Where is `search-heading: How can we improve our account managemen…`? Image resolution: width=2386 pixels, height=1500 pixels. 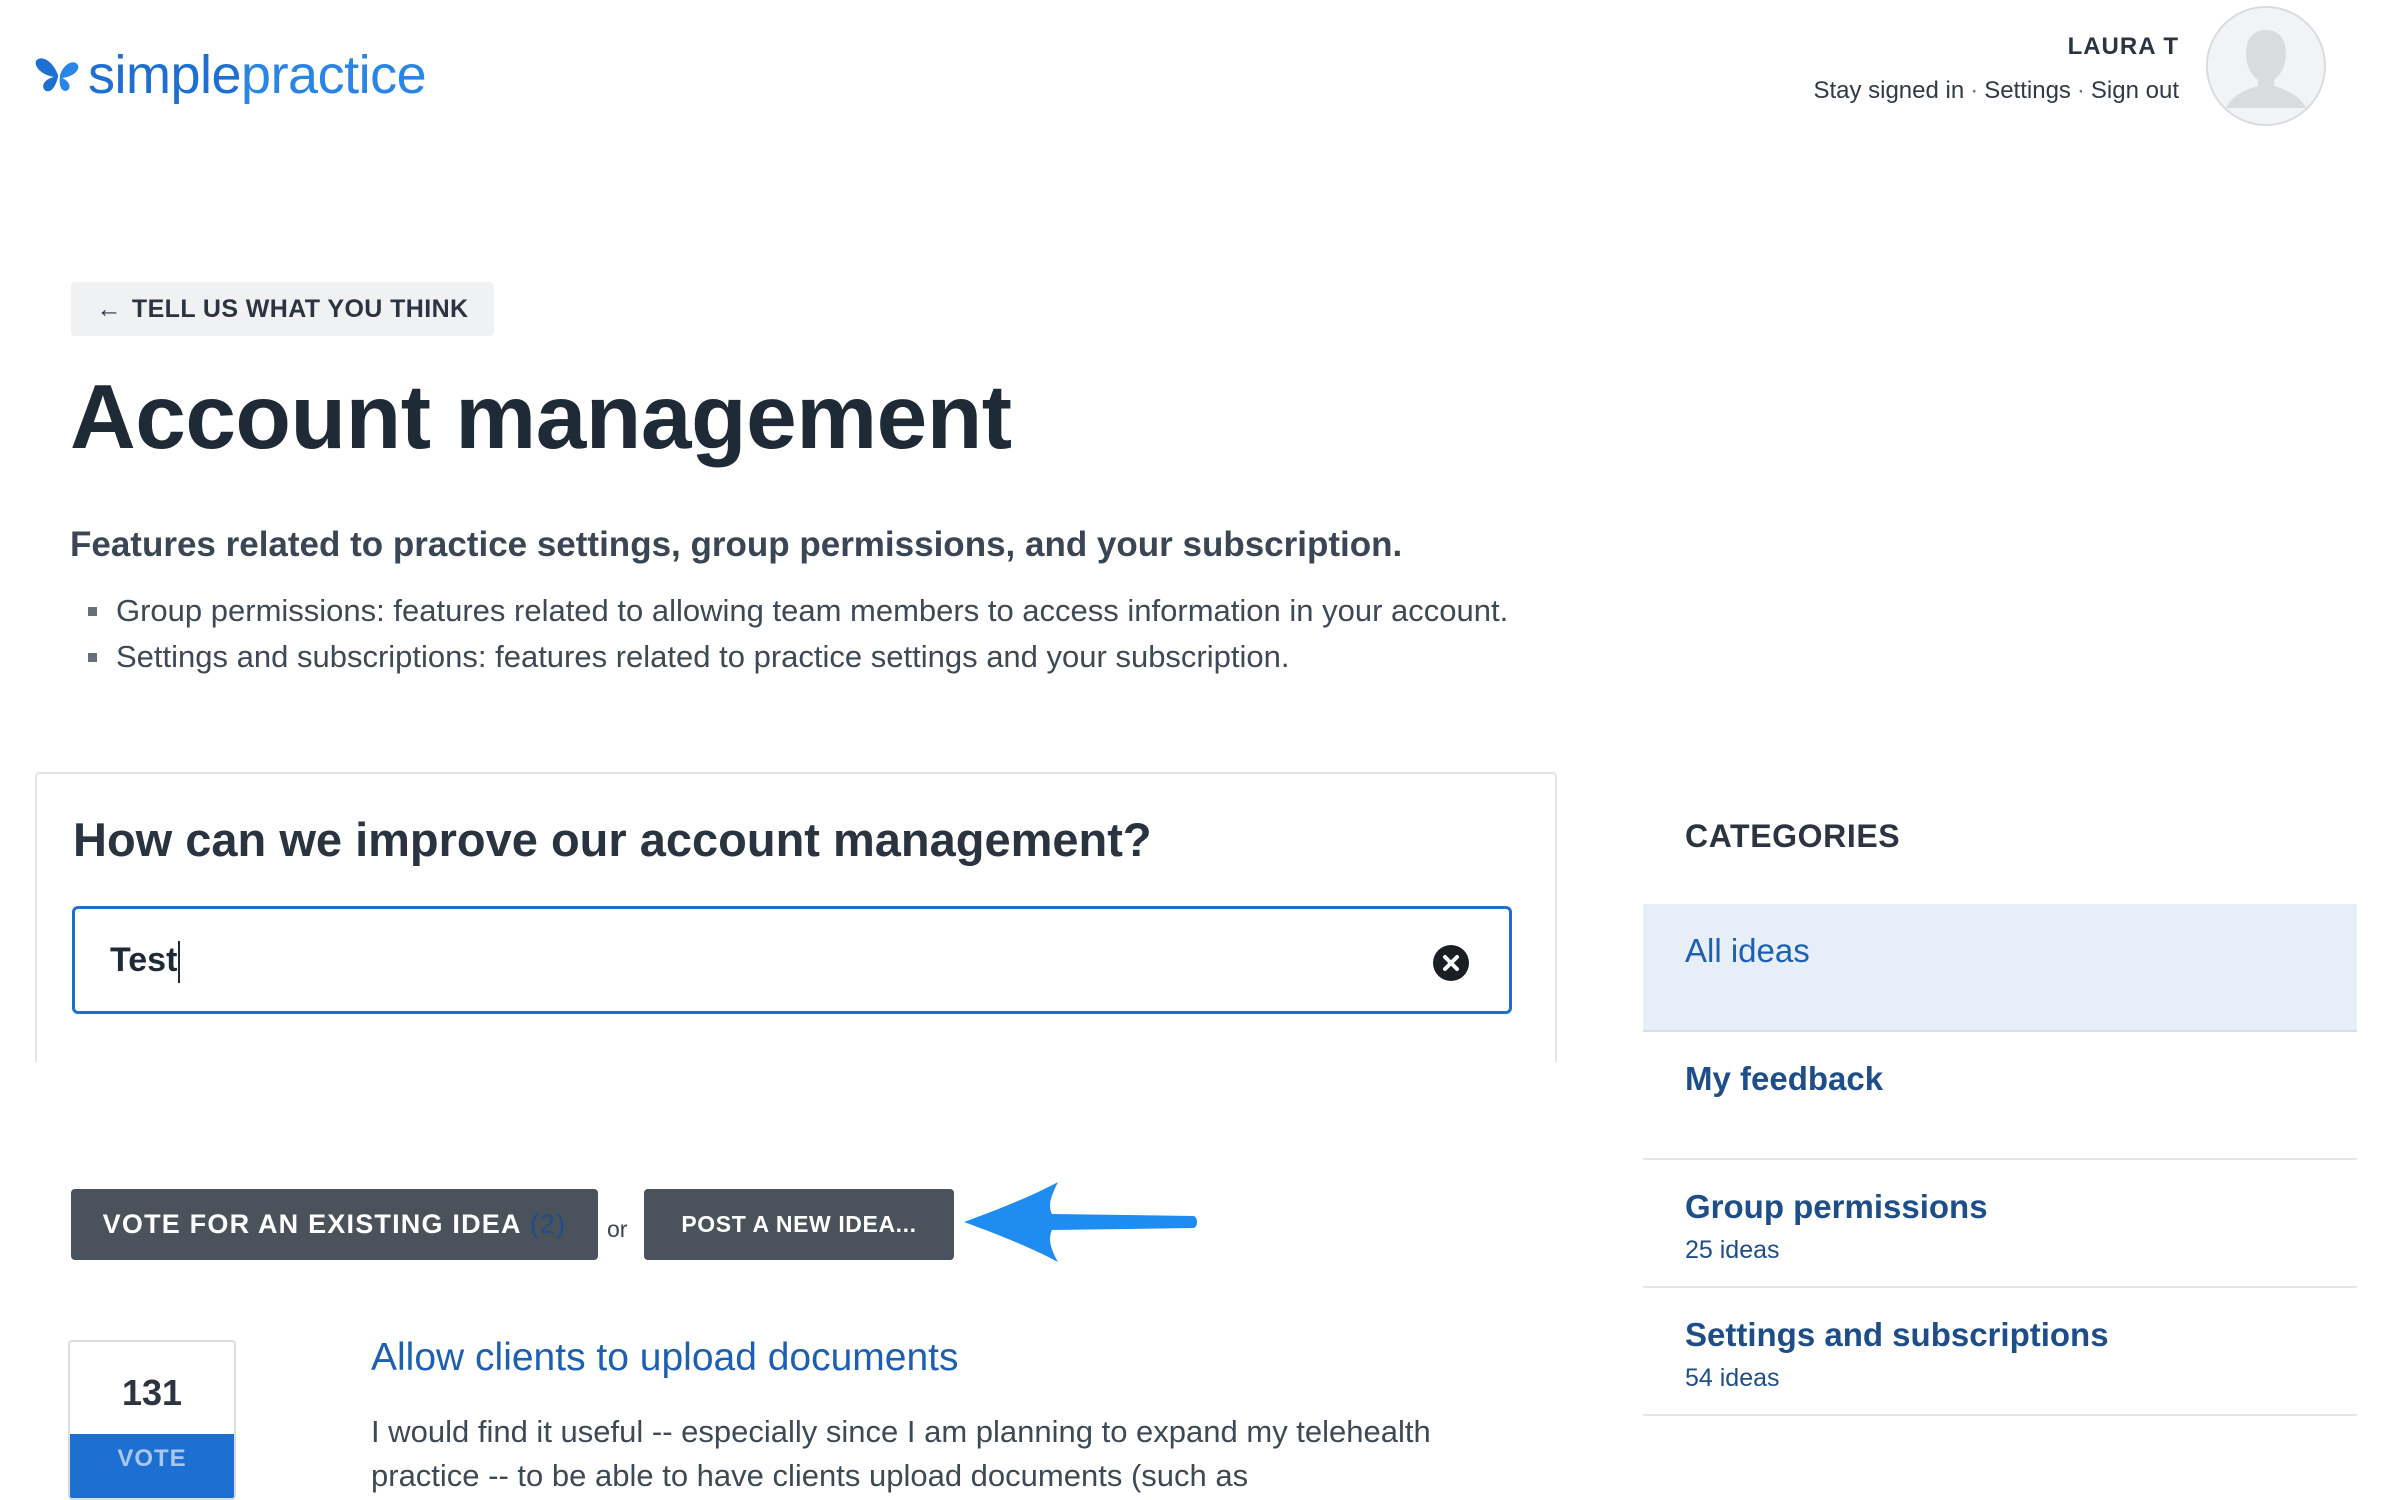
search-heading: How can we improve our account managemen… is located at coordinates (612, 839).